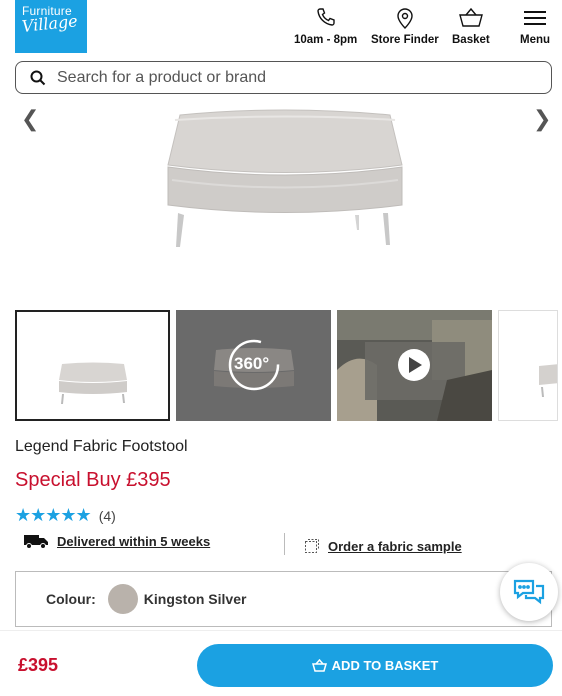  I want to click on colour-value: Kingston Silver, so click(195, 599).